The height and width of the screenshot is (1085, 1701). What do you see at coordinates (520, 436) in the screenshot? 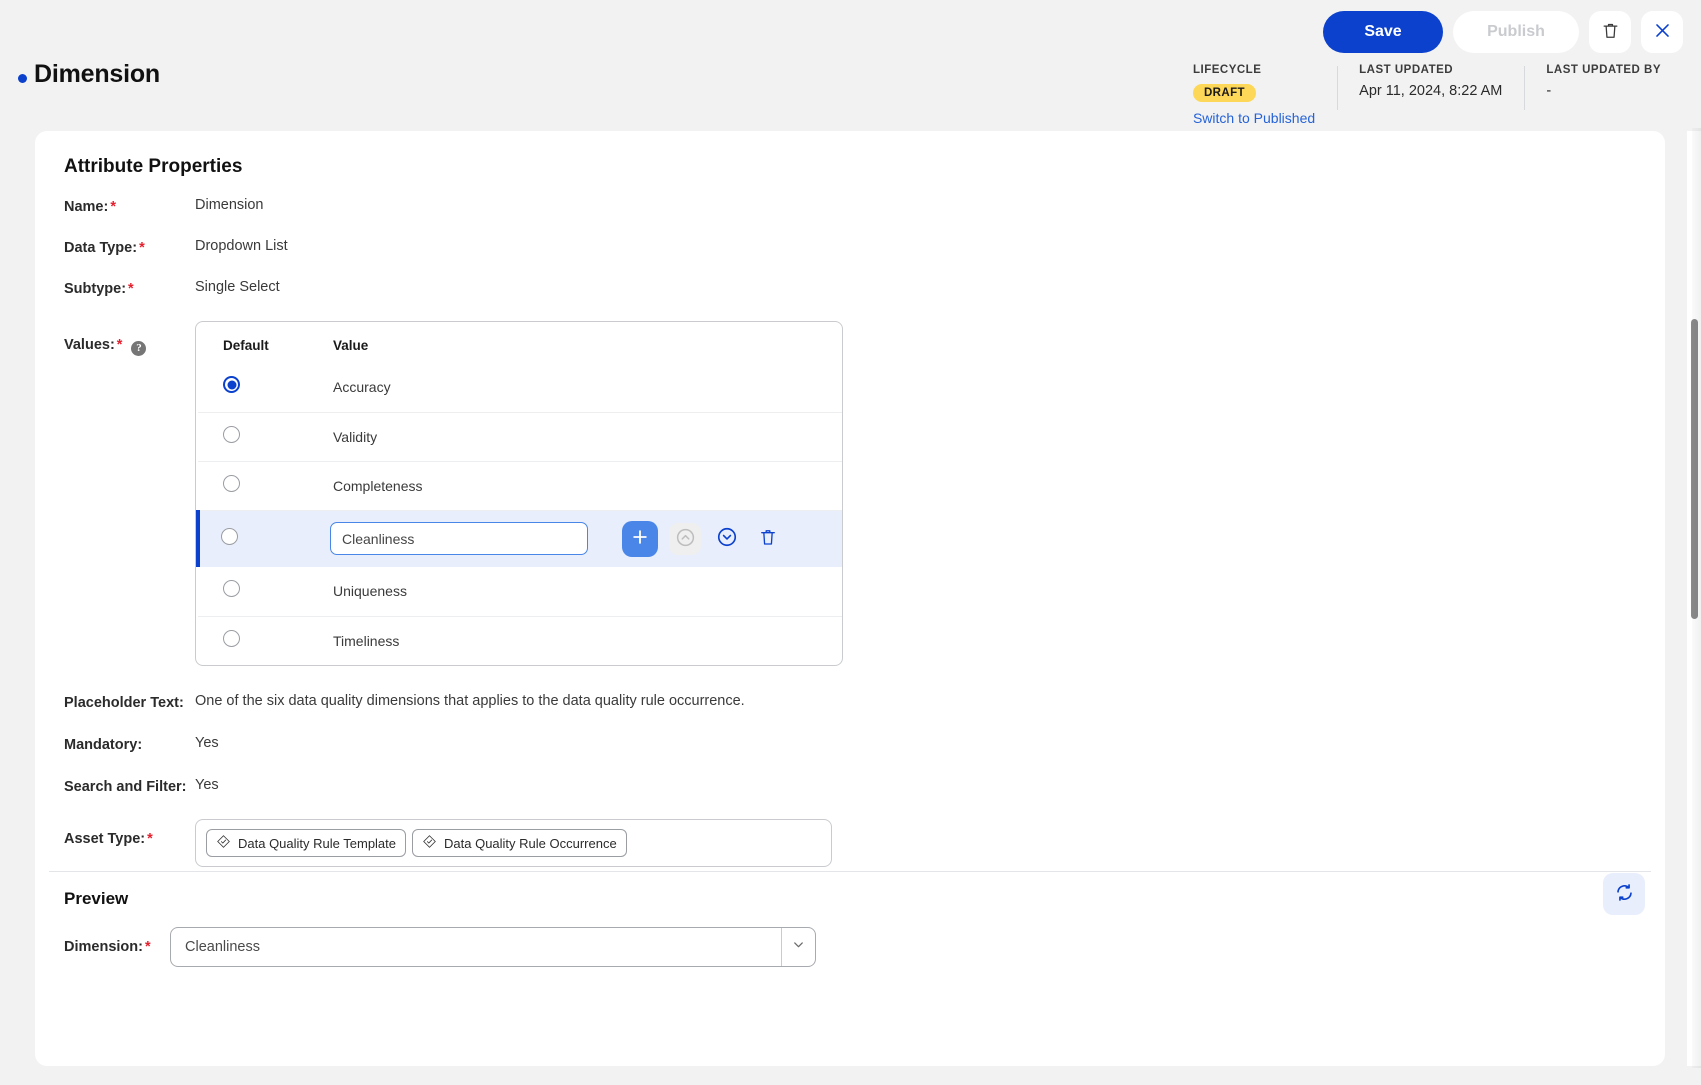
I see `table-row: Validity` at bounding box center [520, 436].